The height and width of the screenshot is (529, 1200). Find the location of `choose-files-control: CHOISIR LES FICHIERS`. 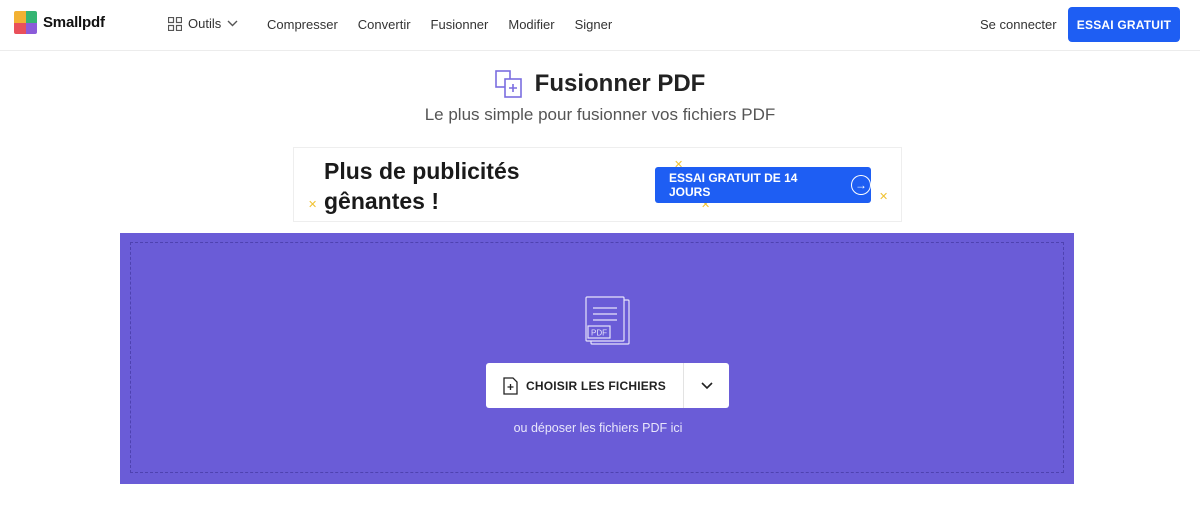

choose-files-control: CHOISIR LES FICHIERS is located at coordinates (607, 385).